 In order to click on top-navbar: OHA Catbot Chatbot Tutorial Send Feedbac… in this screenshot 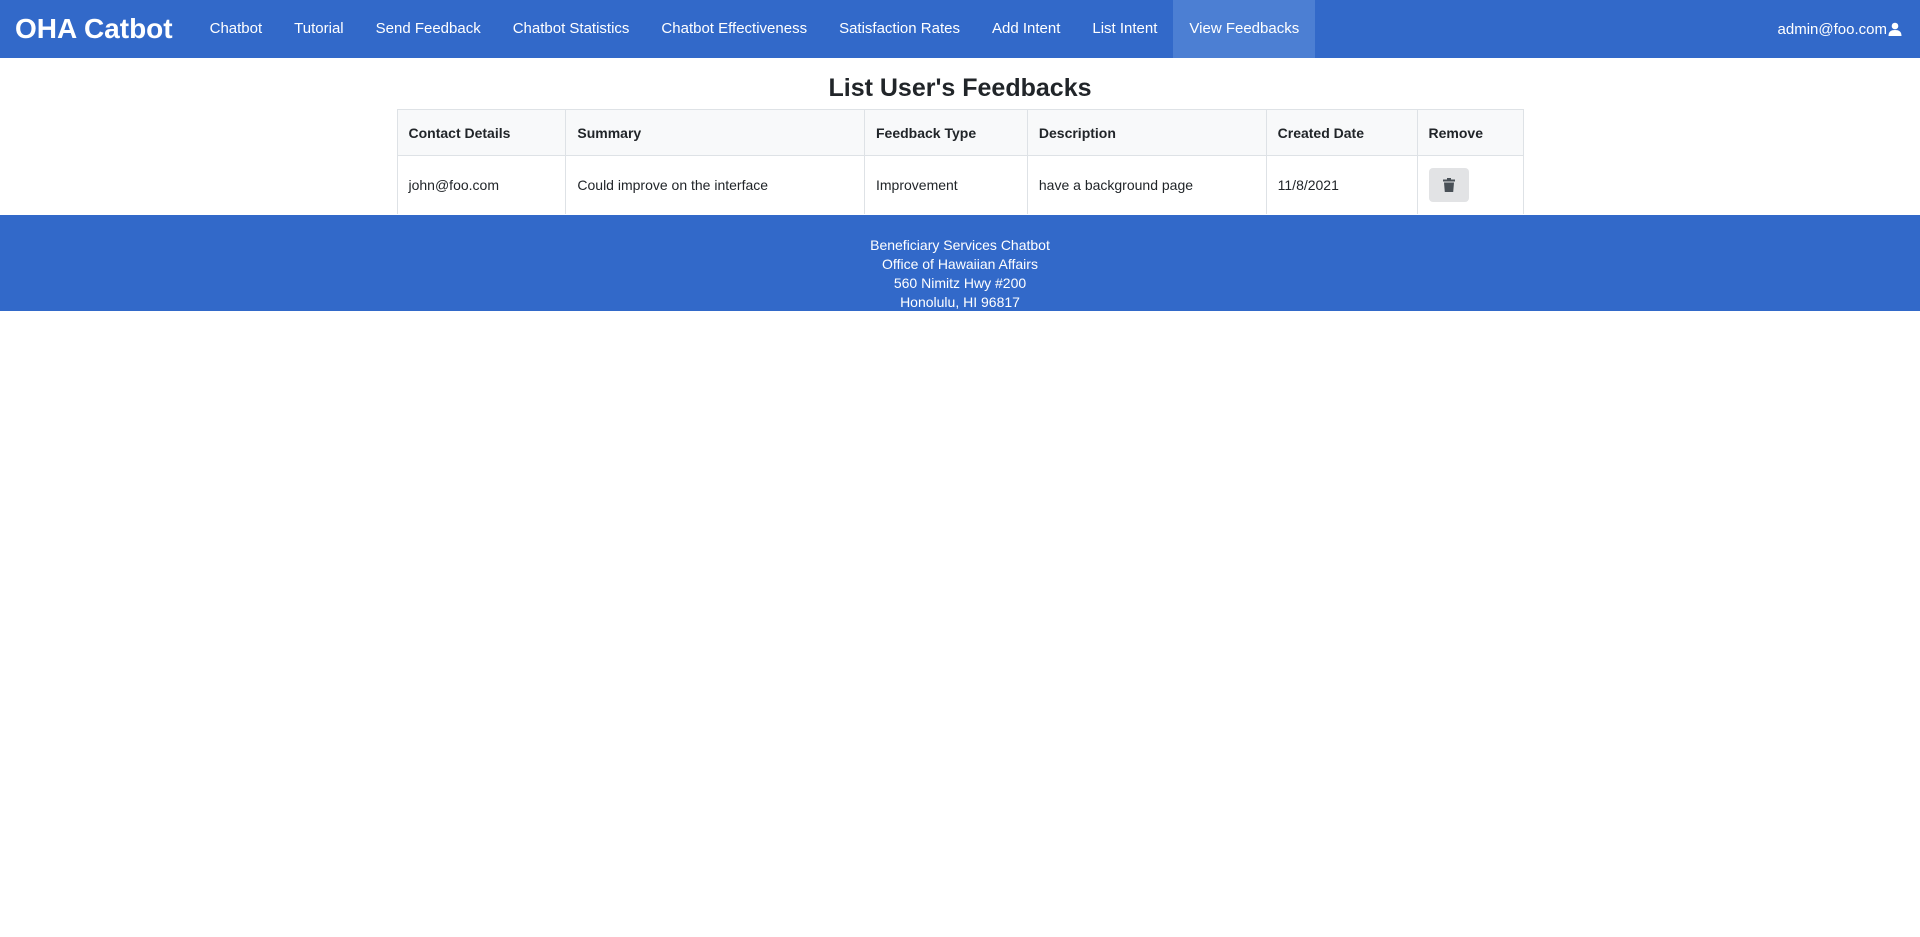, I will do `click(960, 29)`.